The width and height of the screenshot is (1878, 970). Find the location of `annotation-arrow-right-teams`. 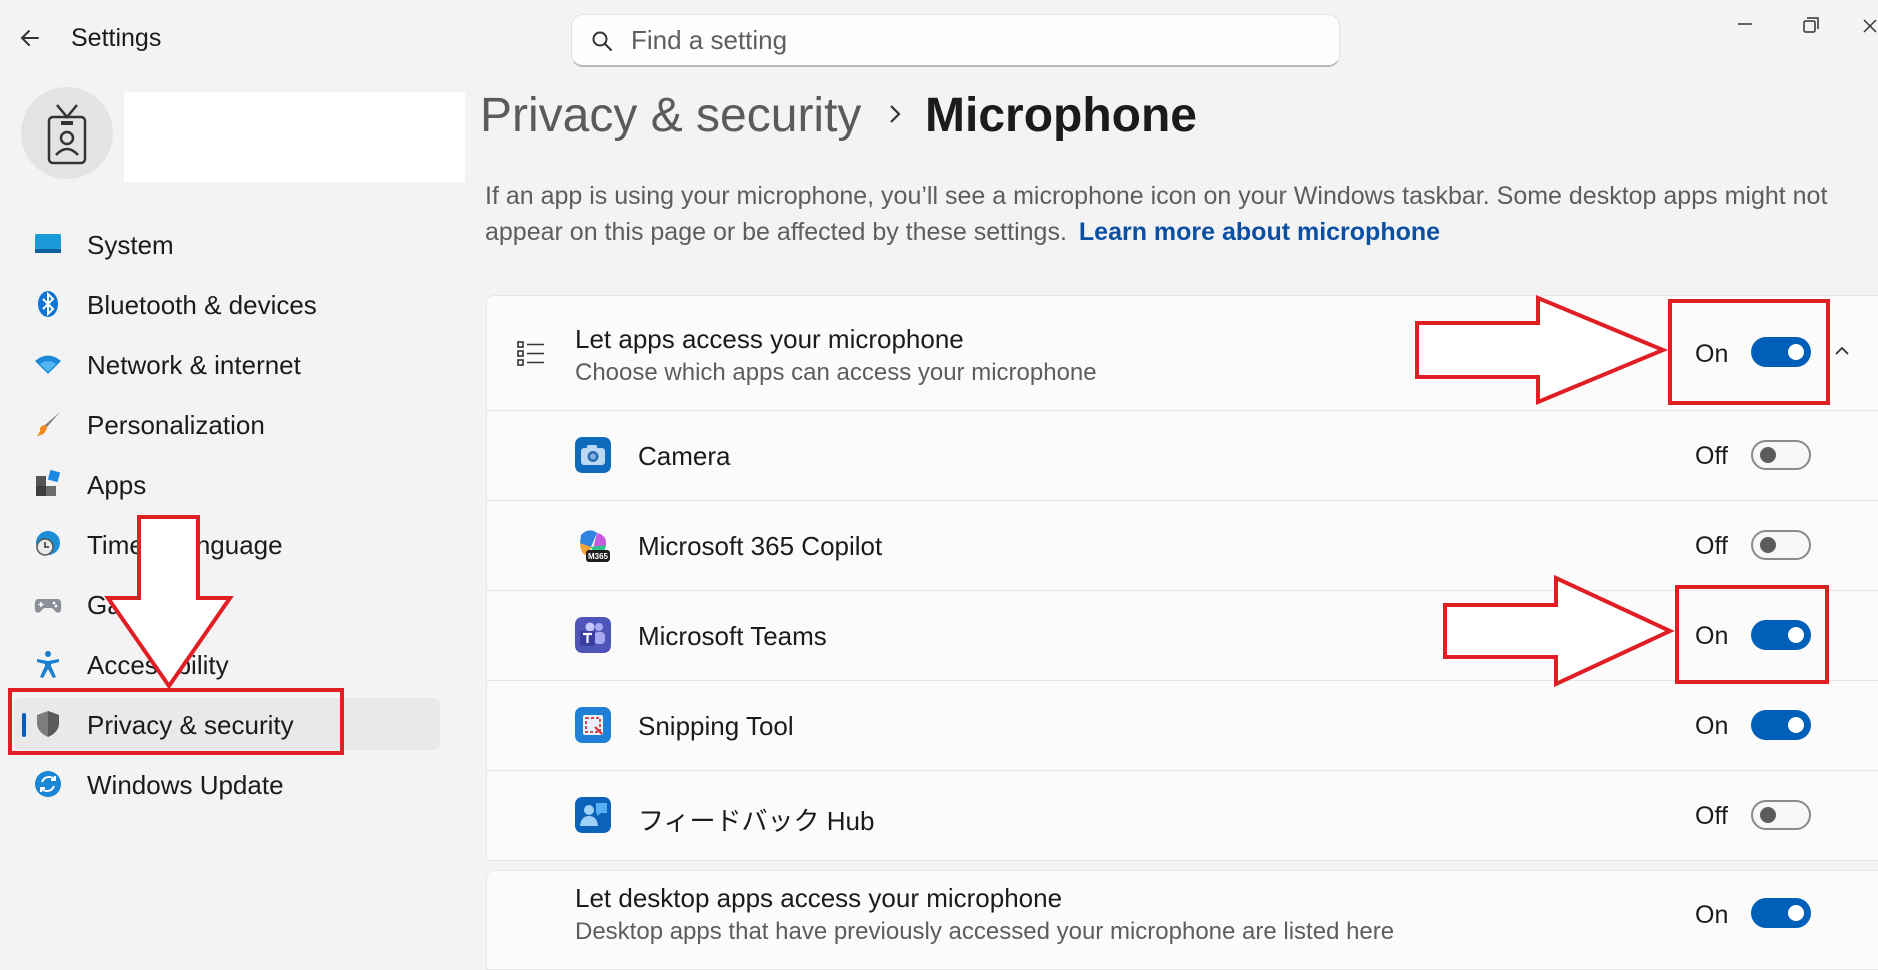

annotation-arrow-right-teams is located at coordinates (1559, 631).